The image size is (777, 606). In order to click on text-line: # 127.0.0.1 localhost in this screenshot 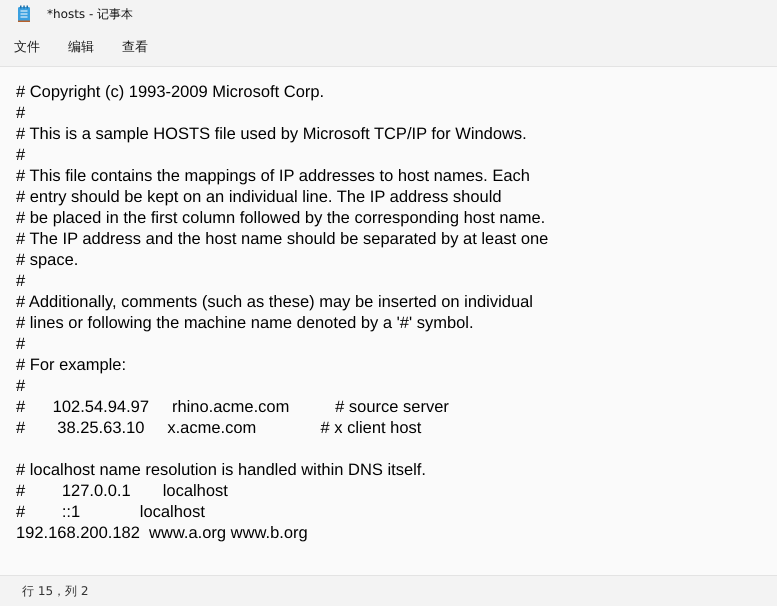, I will do `click(122, 491)`.